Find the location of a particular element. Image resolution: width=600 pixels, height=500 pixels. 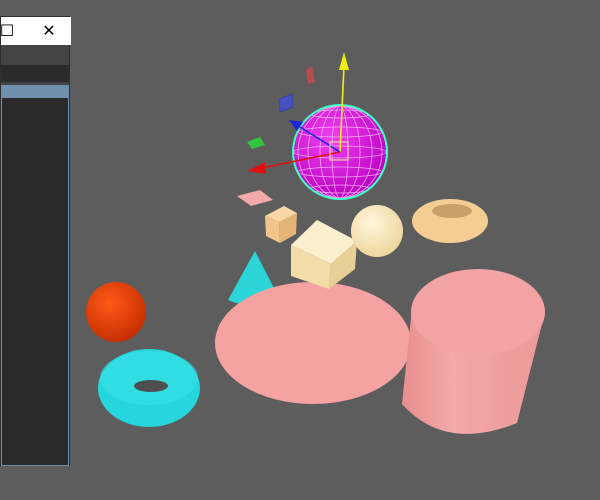

list-item-selected is located at coordinates (35, 92).